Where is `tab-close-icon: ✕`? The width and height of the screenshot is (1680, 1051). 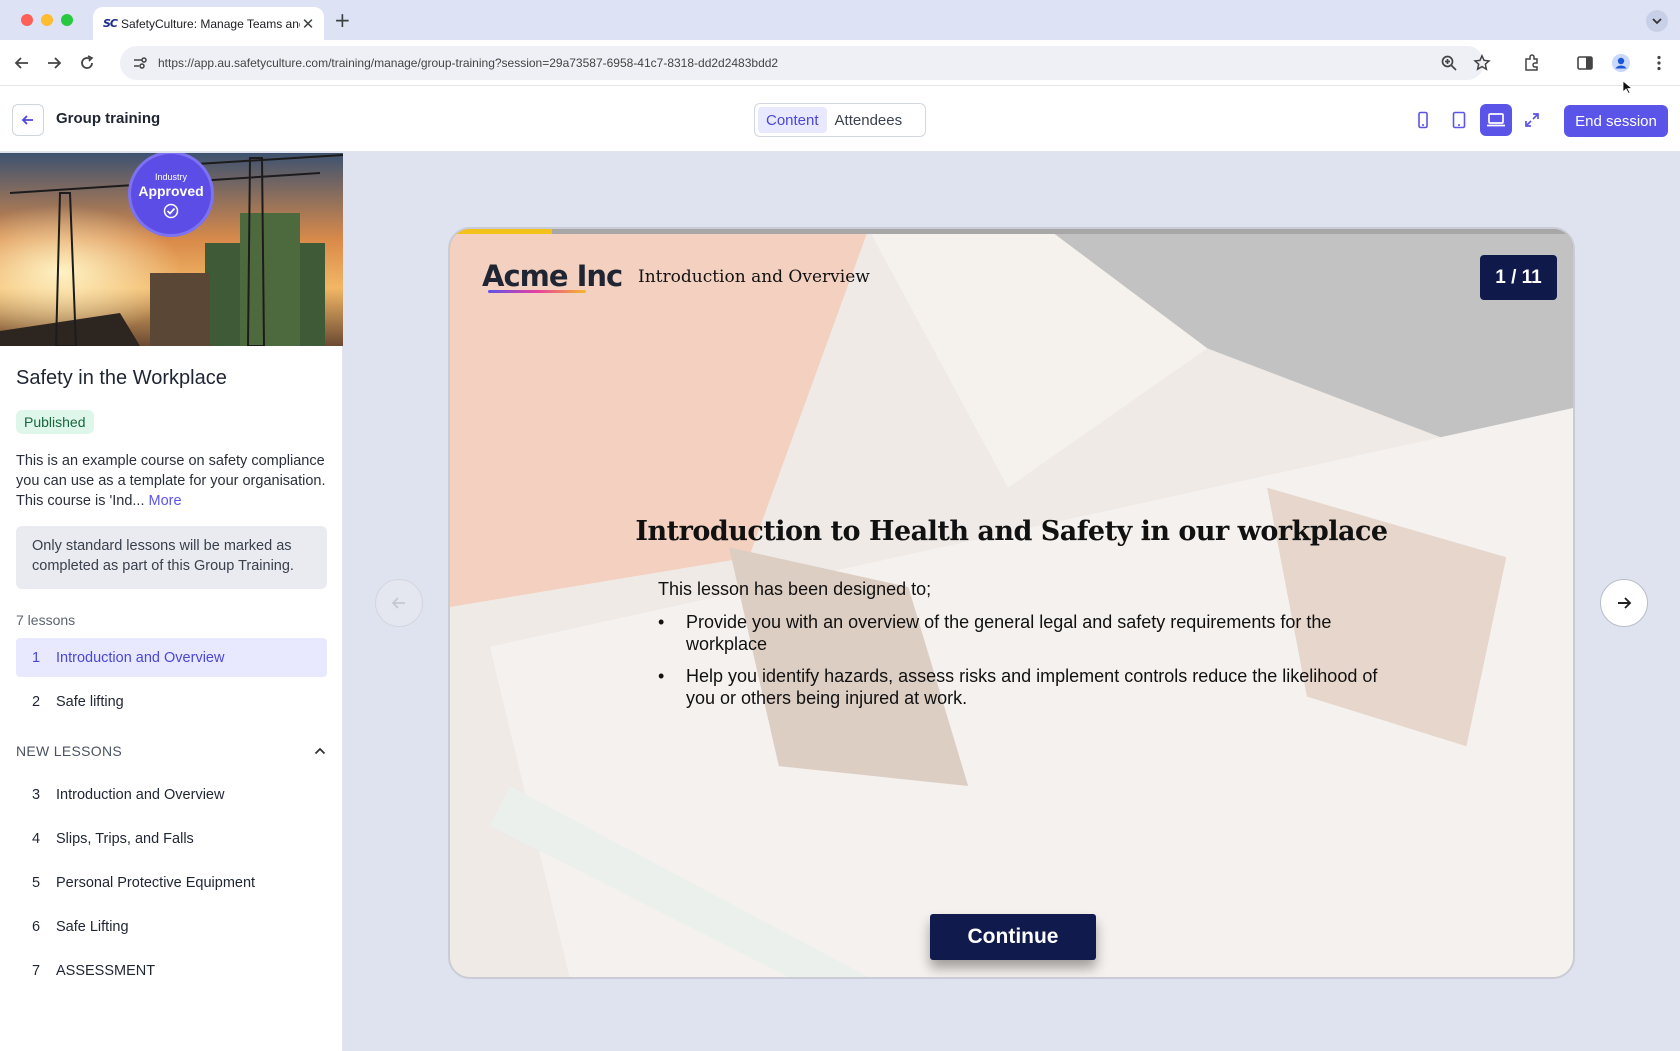 tab-close-icon: ✕ is located at coordinates (308, 24).